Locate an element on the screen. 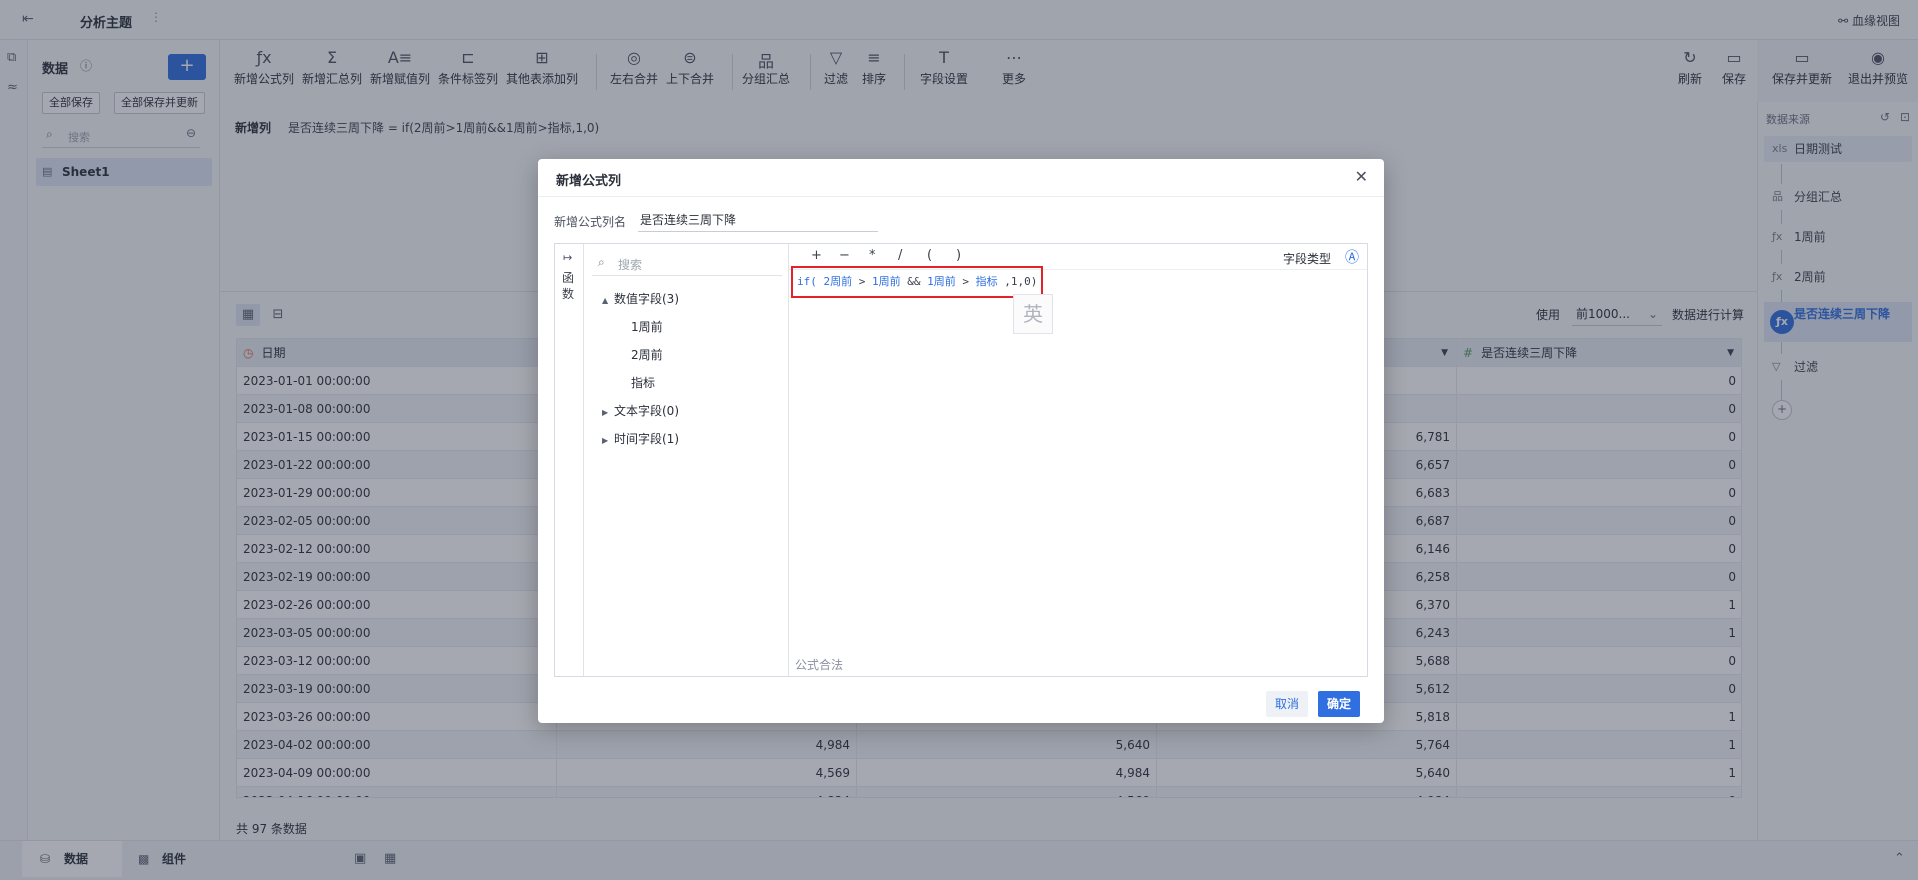  tree-group-time: ▶ 时间字段(1) is located at coordinates (640, 438).